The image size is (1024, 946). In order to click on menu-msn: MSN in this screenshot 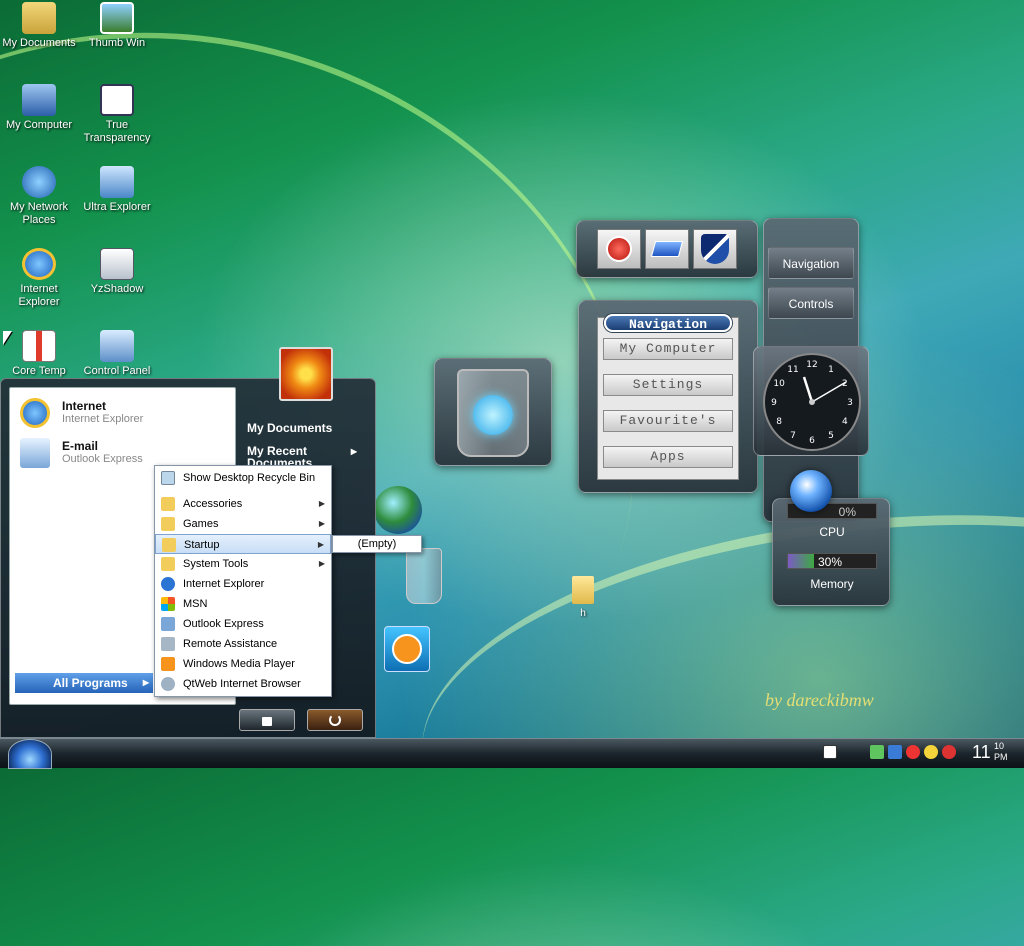, I will do `click(243, 604)`.